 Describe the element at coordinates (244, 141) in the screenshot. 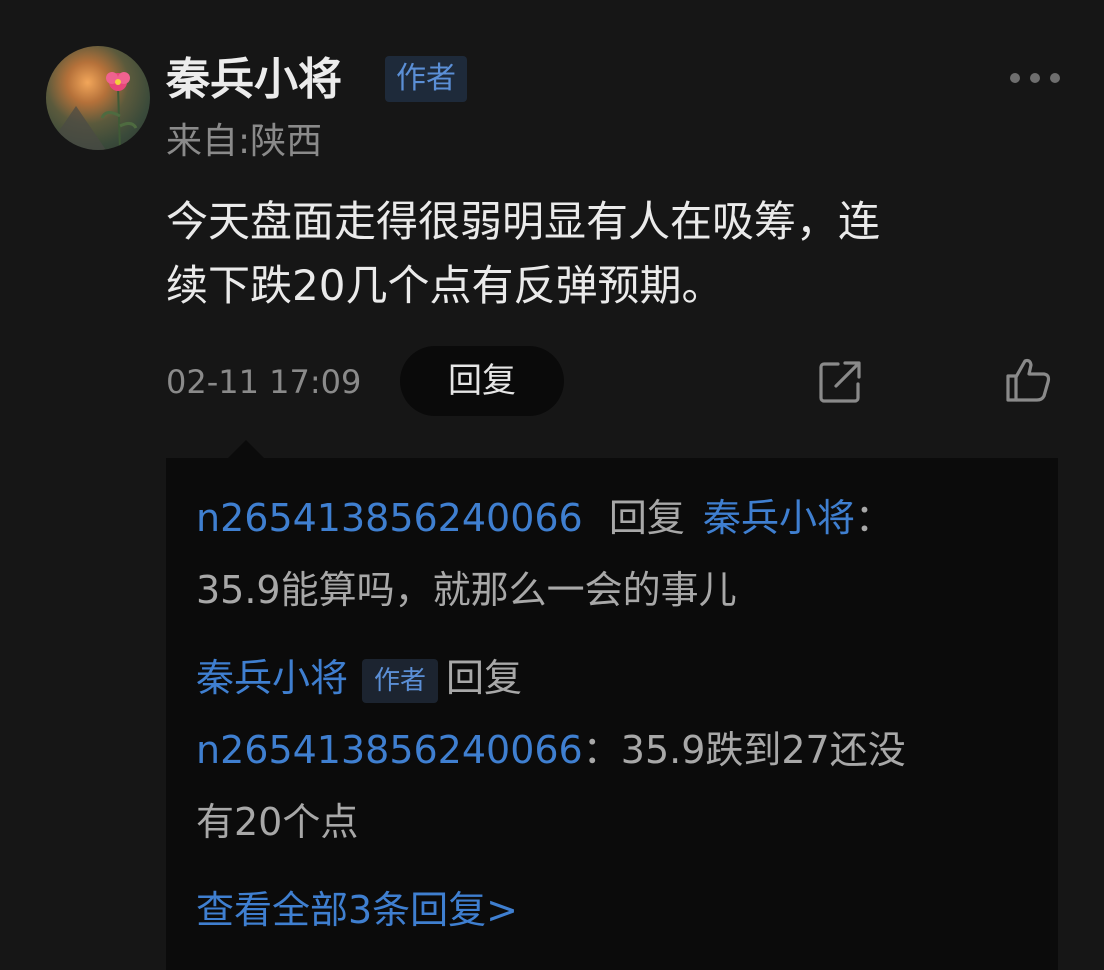

I see `post-location: 来自:陕西` at that location.